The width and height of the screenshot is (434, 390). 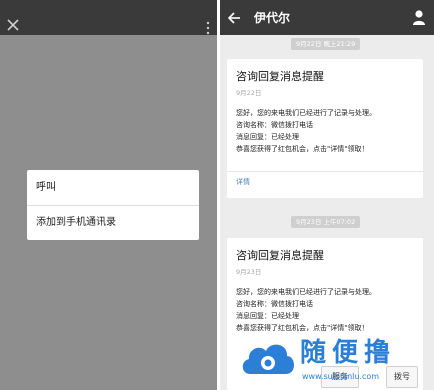 What do you see at coordinates (234, 18) in the screenshot?
I see `back-arrow-icon` at bounding box center [234, 18].